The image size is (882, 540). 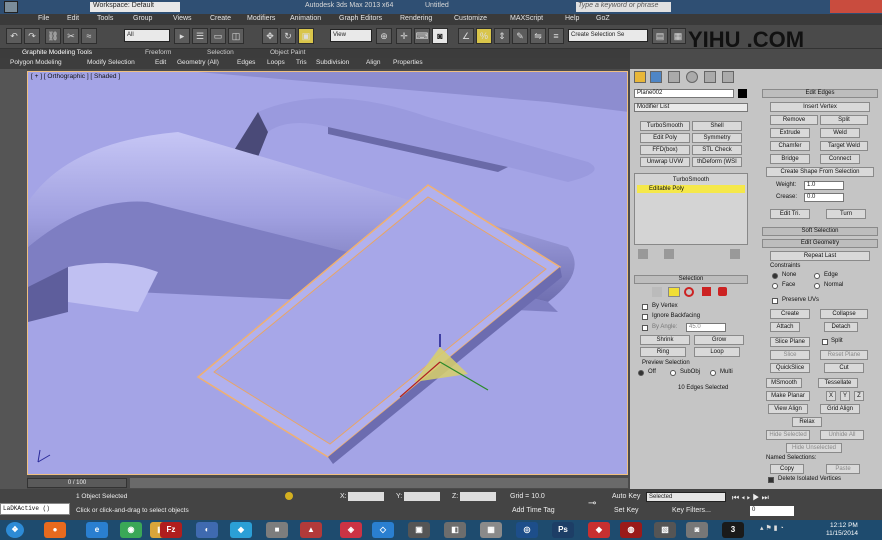 What do you see at coordinates (844, 146) in the screenshot?
I see `target-weld-button: Target Weld` at bounding box center [844, 146].